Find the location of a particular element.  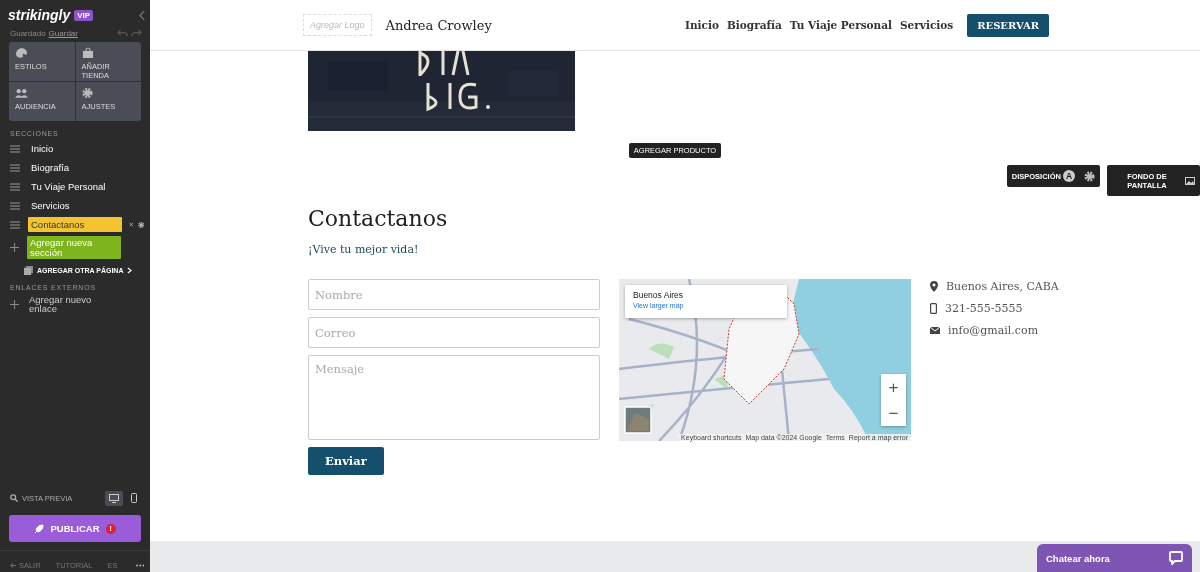

section-subtitle: ¡Vive tu mejor vida! is located at coordinates (364, 249).